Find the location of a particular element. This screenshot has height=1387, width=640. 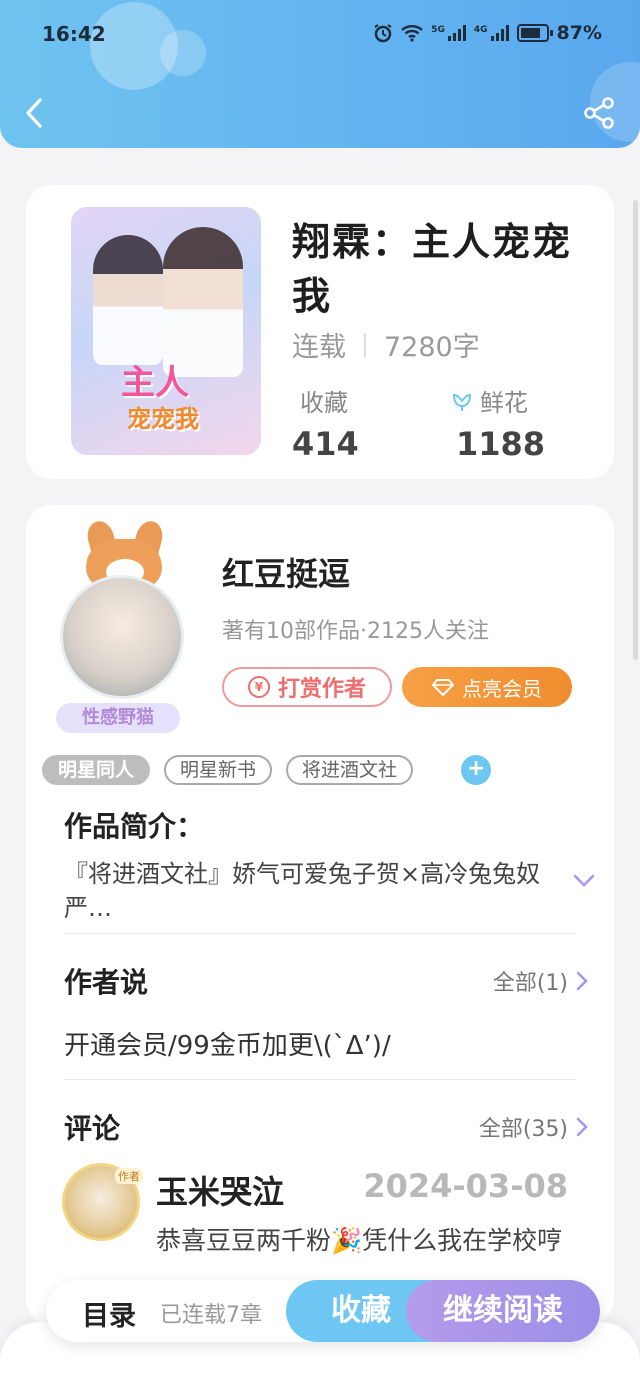

avatar-badge: 性感野猫 is located at coordinates (118, 718).